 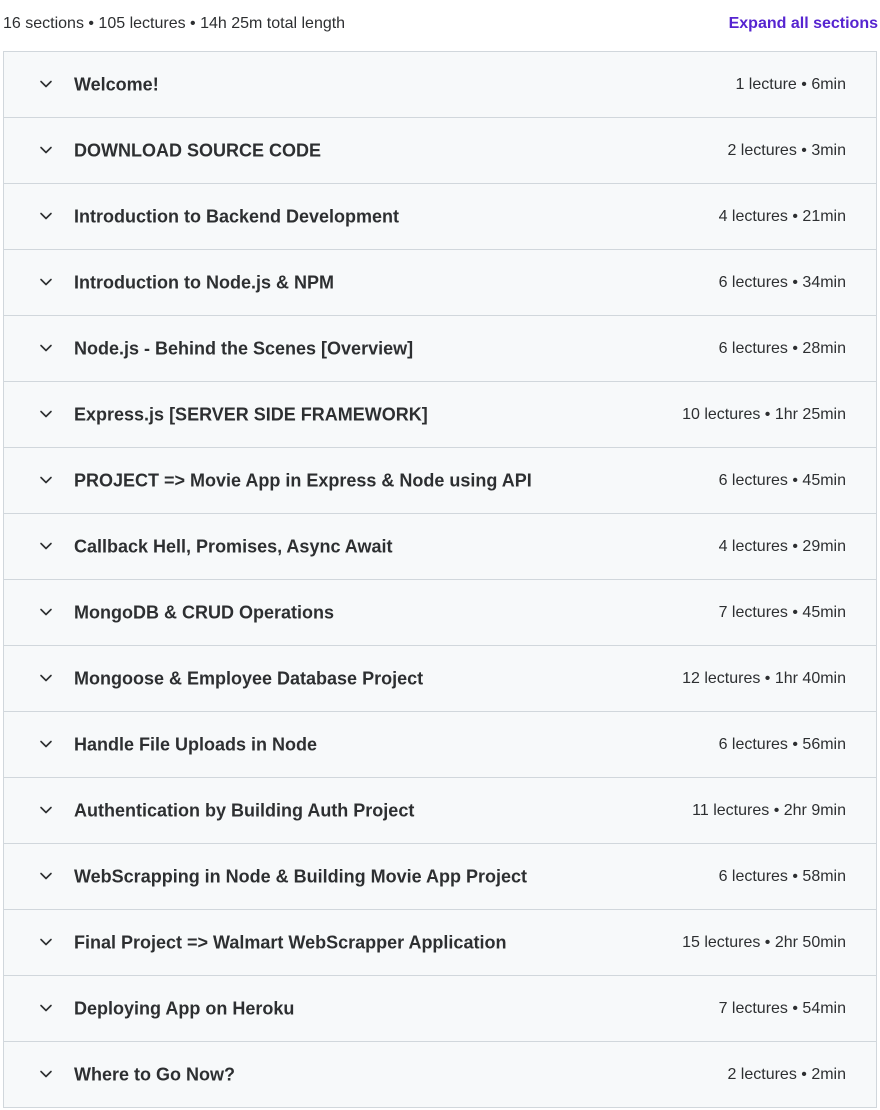 I want to click on section-row: DOWNLOAD SOURCE CODE 2 lectures • 3min, so click(x=440, y=150).